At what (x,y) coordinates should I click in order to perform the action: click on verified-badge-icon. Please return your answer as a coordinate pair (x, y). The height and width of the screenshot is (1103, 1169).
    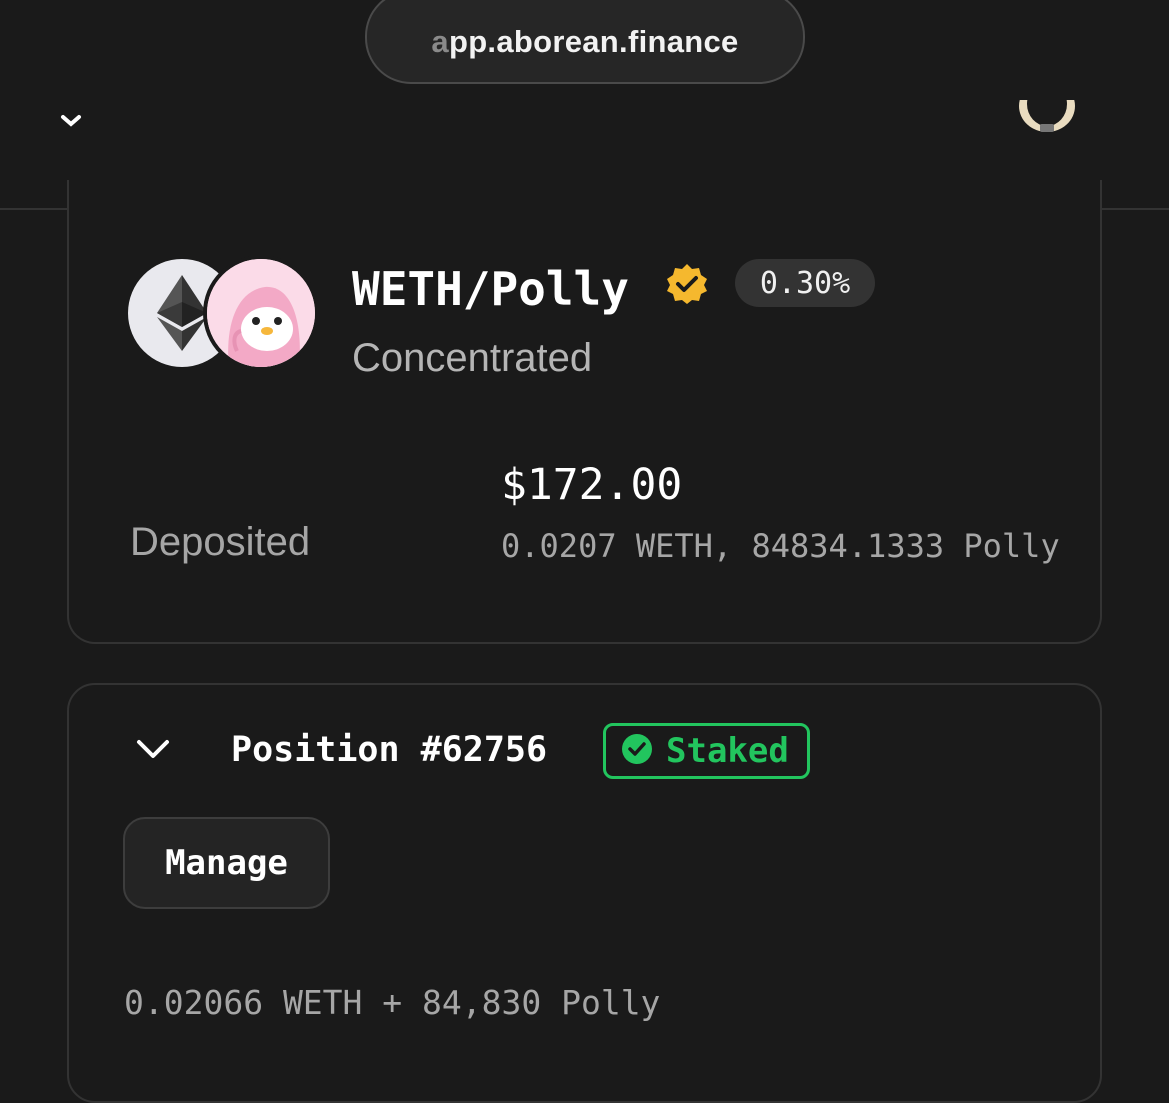
    Looking at the image, I should click on (687, 284).